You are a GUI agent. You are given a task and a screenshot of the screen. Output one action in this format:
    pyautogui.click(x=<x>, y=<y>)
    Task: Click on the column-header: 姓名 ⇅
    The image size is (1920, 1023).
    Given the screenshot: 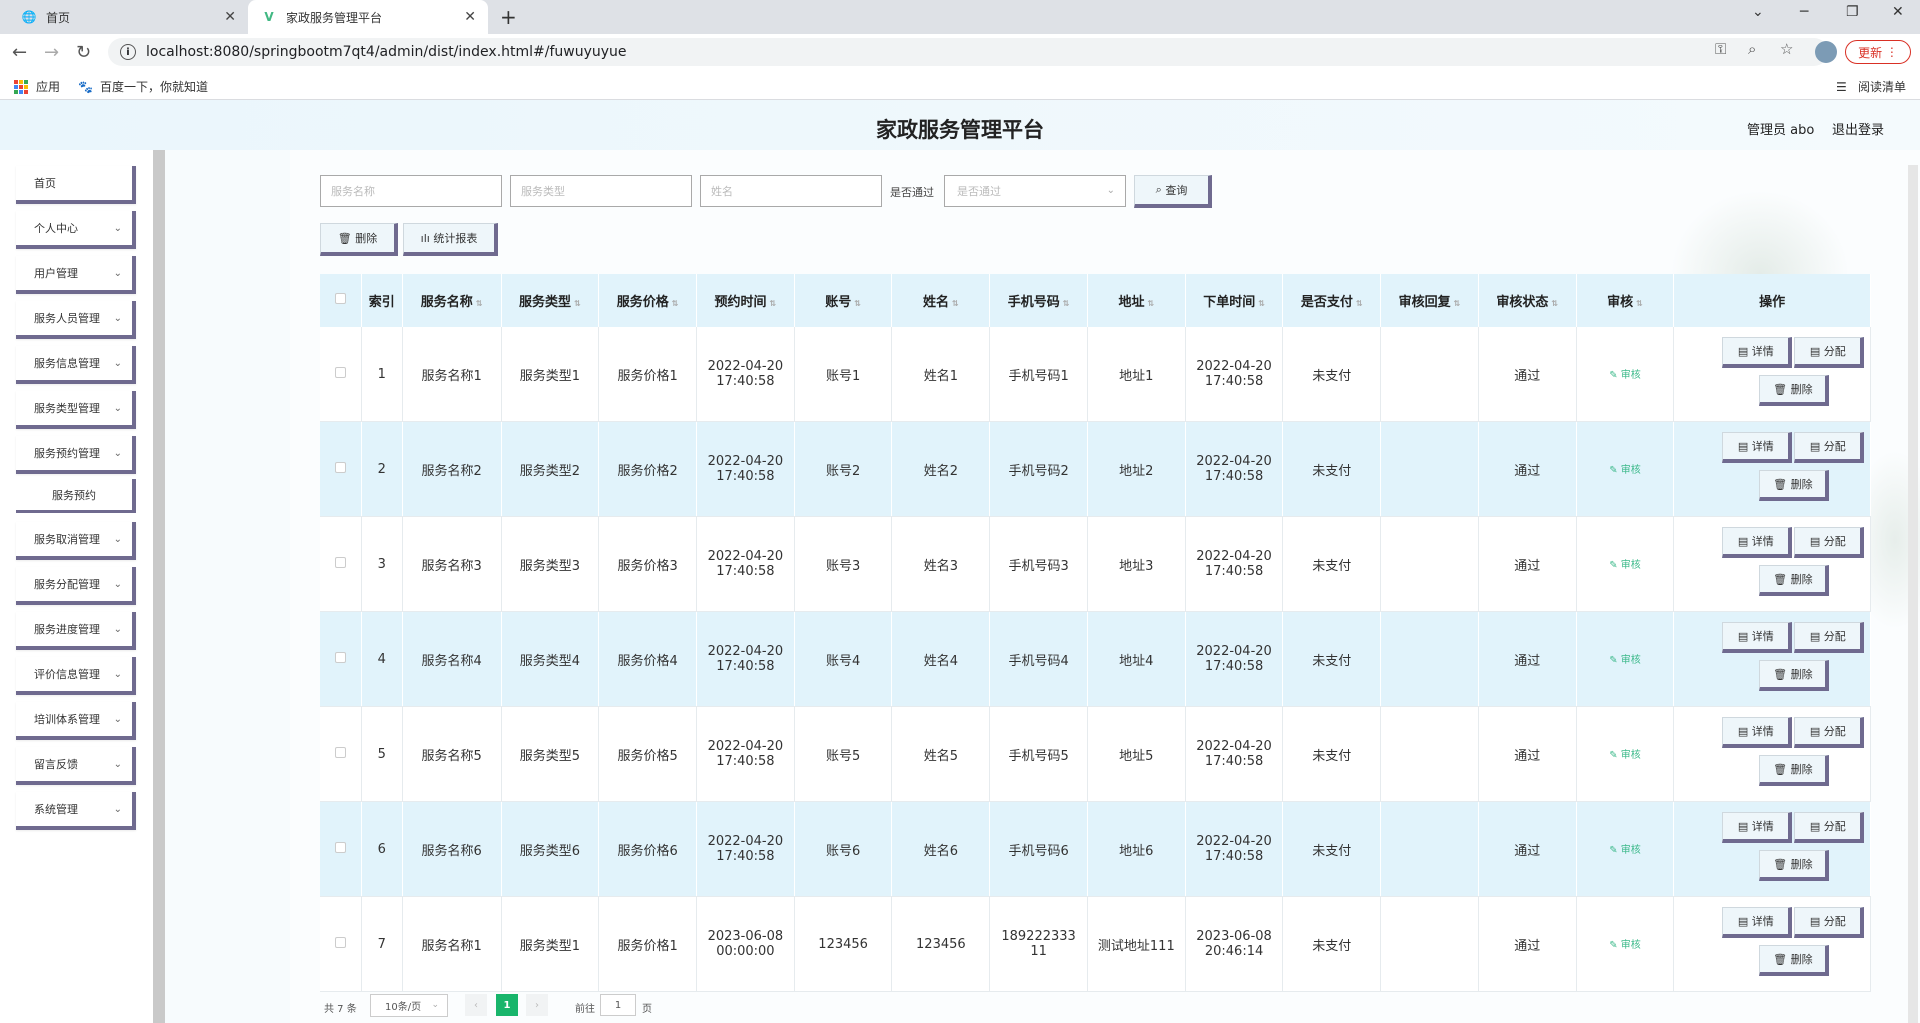 What is the action you would take?
    pyautogui.click(x=941, y=300)
    